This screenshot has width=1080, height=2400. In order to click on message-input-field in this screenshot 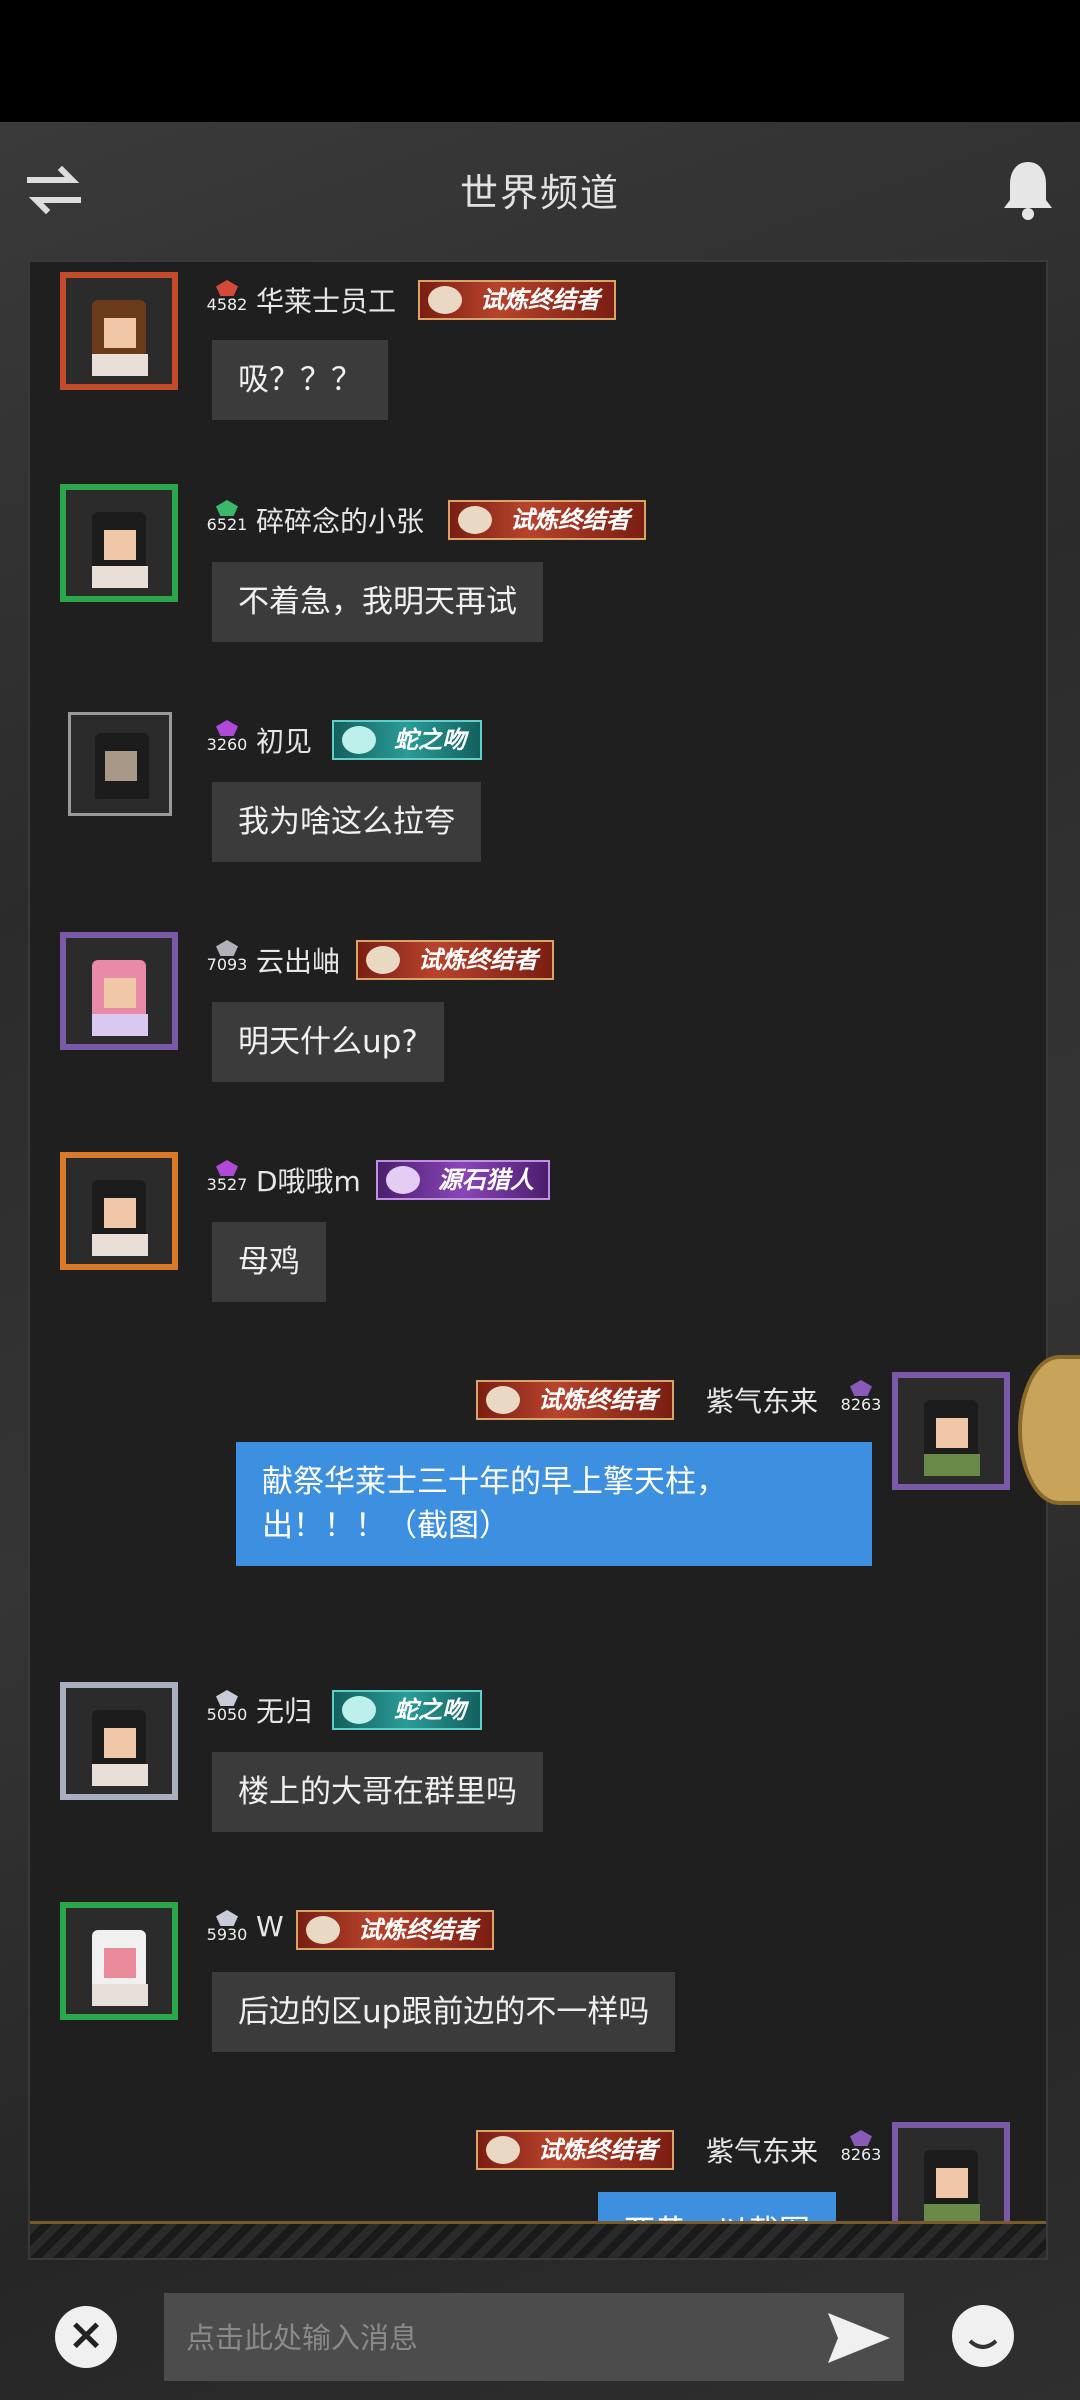, I will do `click(534, 2338)`.